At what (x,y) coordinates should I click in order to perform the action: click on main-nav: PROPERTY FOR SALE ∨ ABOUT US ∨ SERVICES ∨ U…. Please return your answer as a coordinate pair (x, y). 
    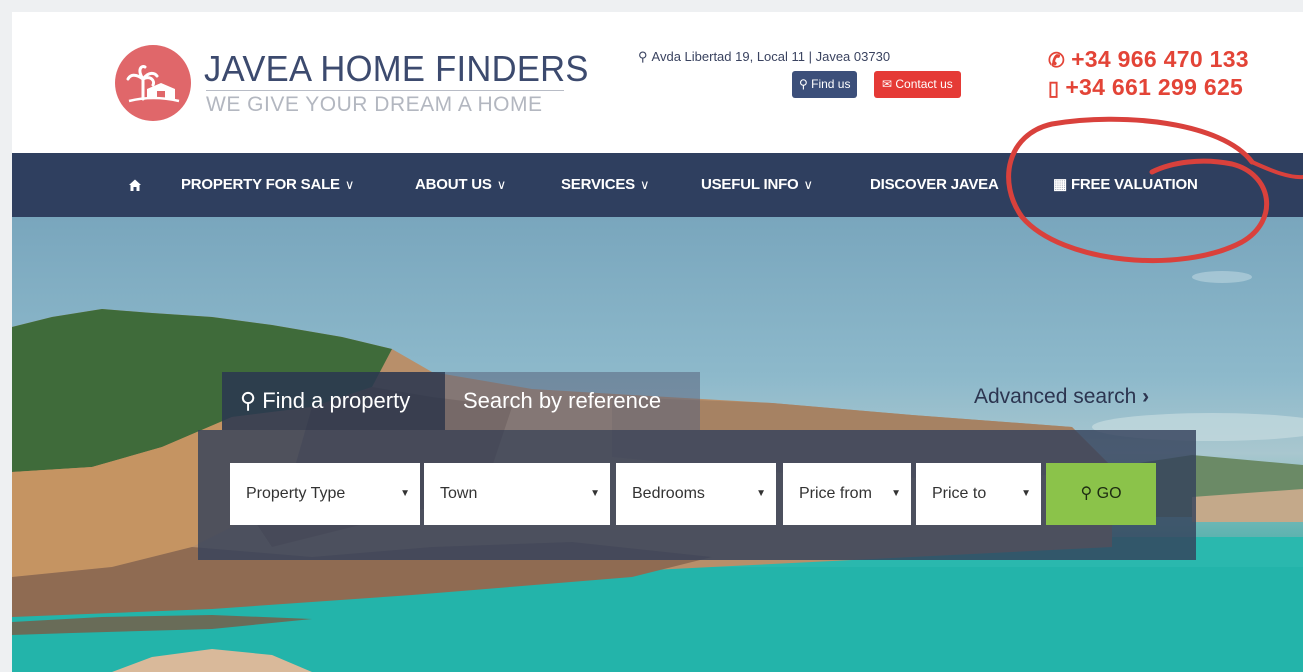
    Looking at the image, I should click on (657, 185).